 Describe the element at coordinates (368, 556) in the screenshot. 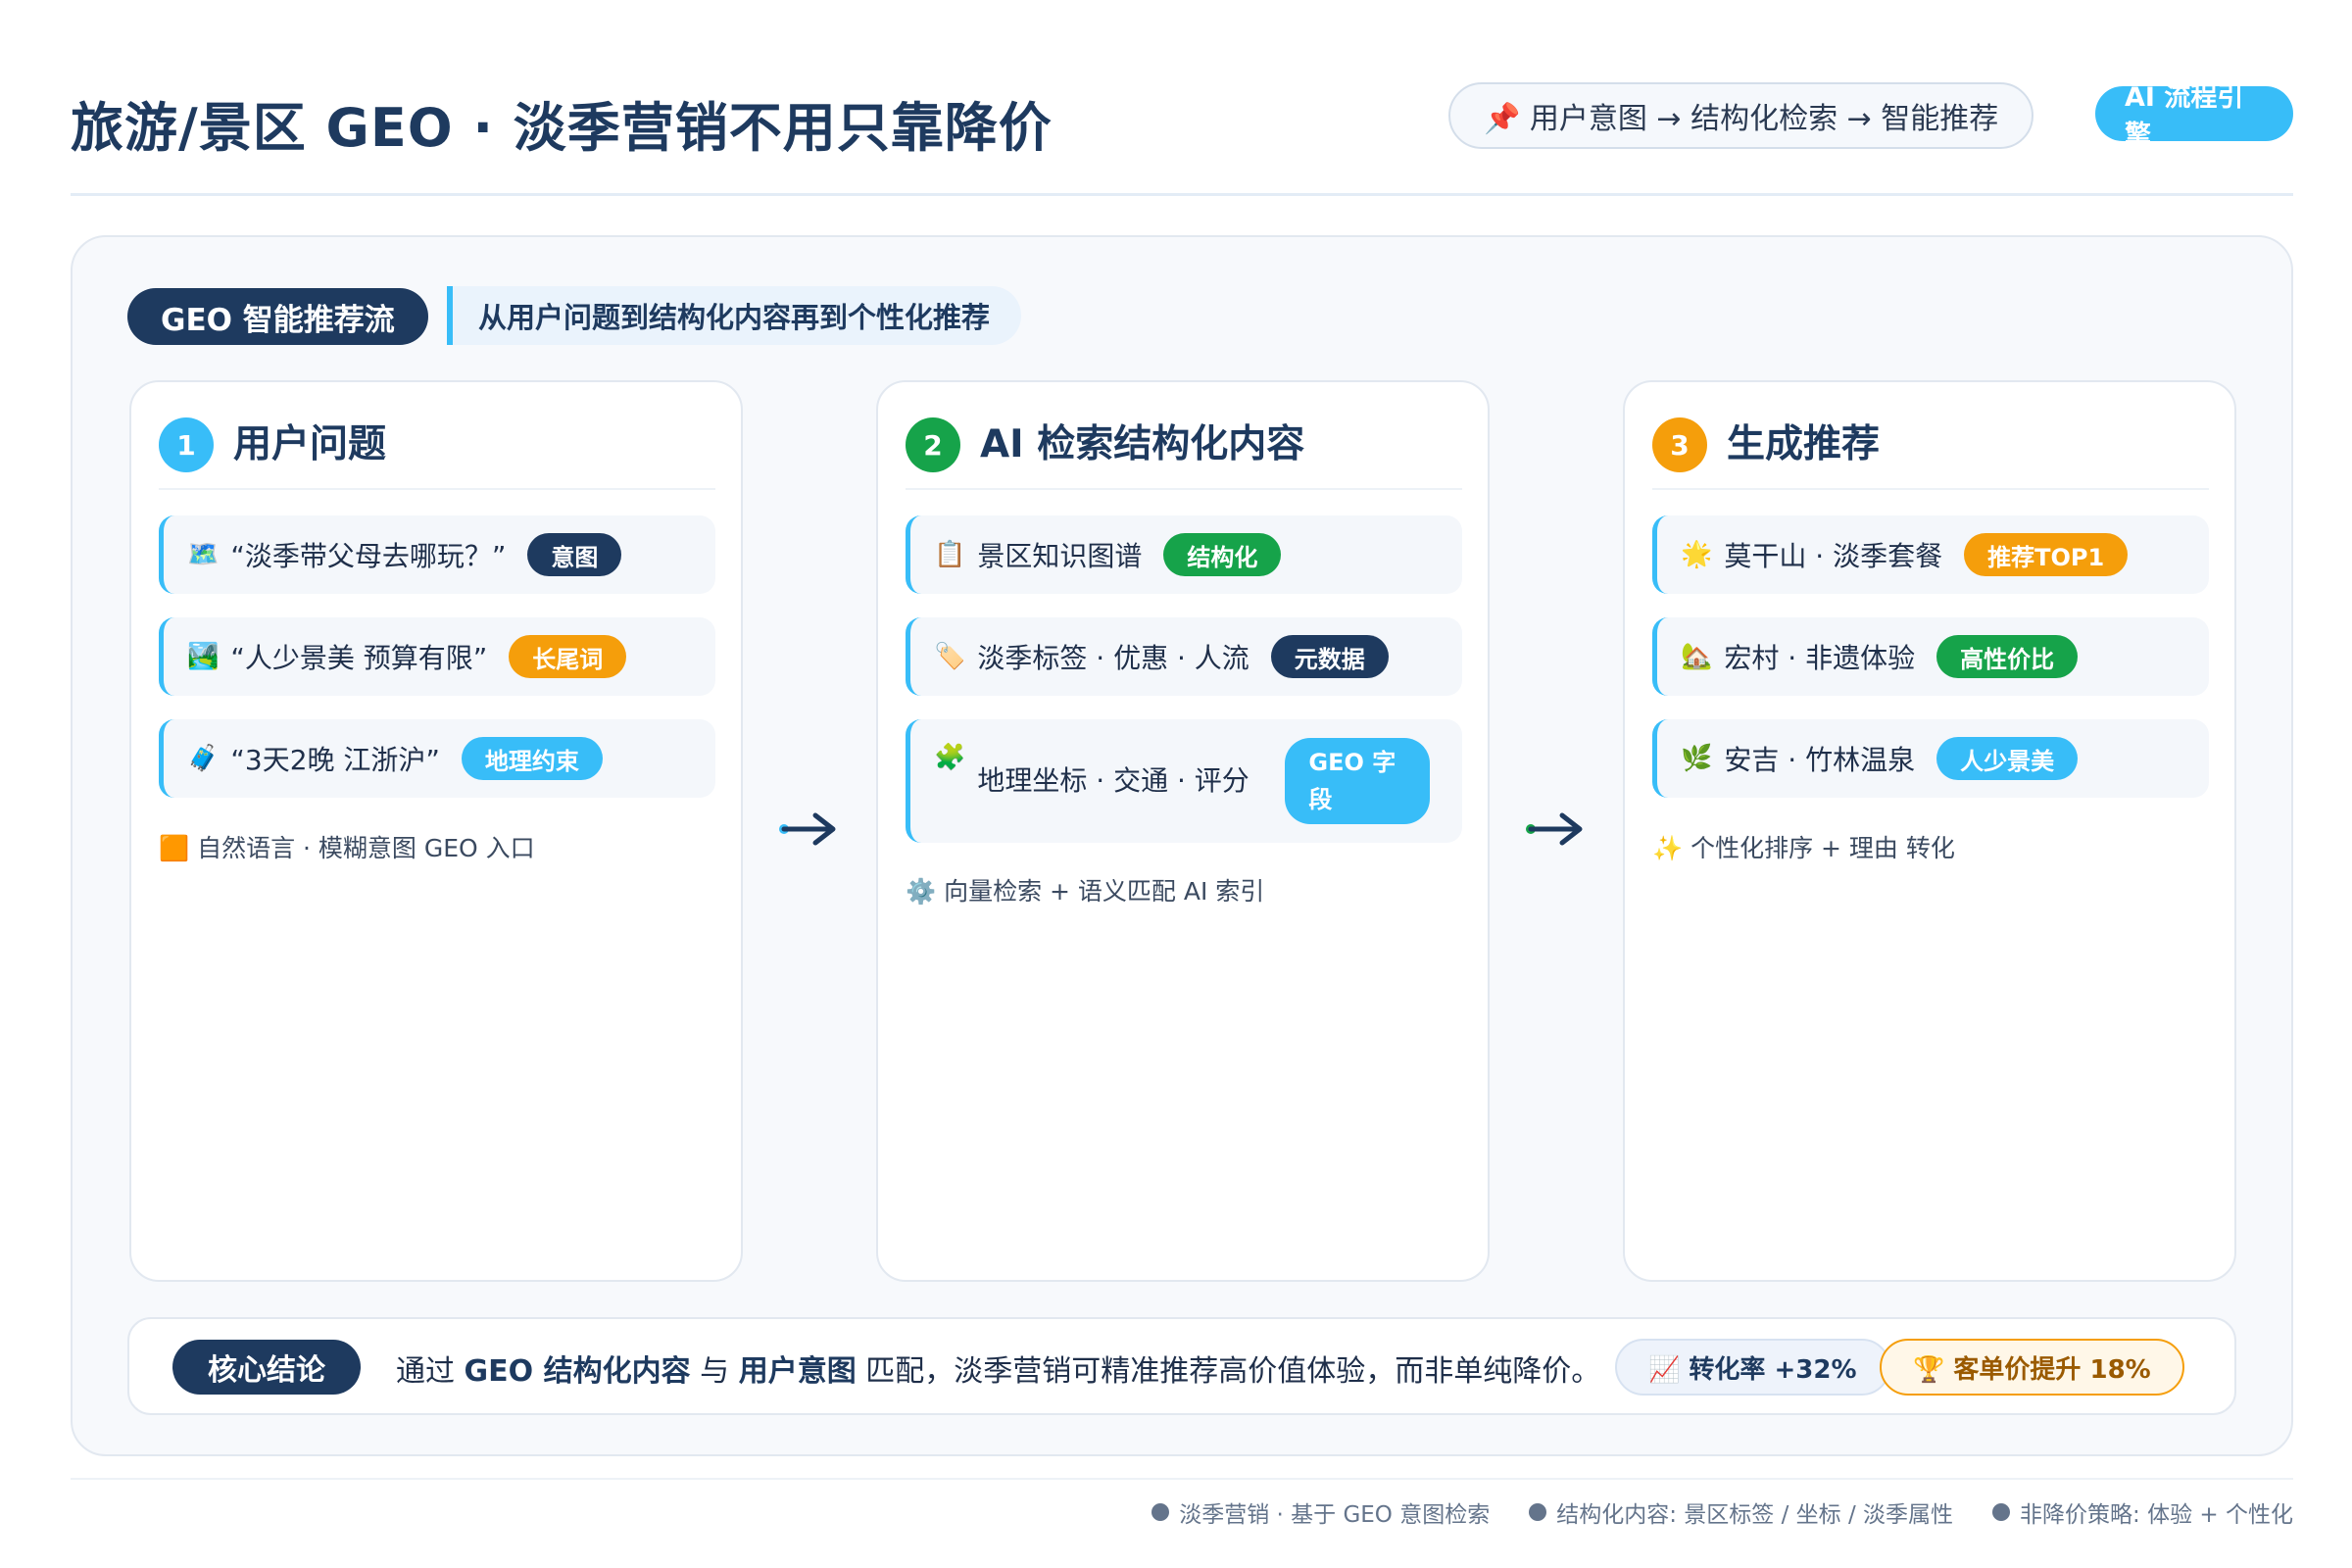

I see `item-text: “淡季带父母去哪玩？”` at that location.